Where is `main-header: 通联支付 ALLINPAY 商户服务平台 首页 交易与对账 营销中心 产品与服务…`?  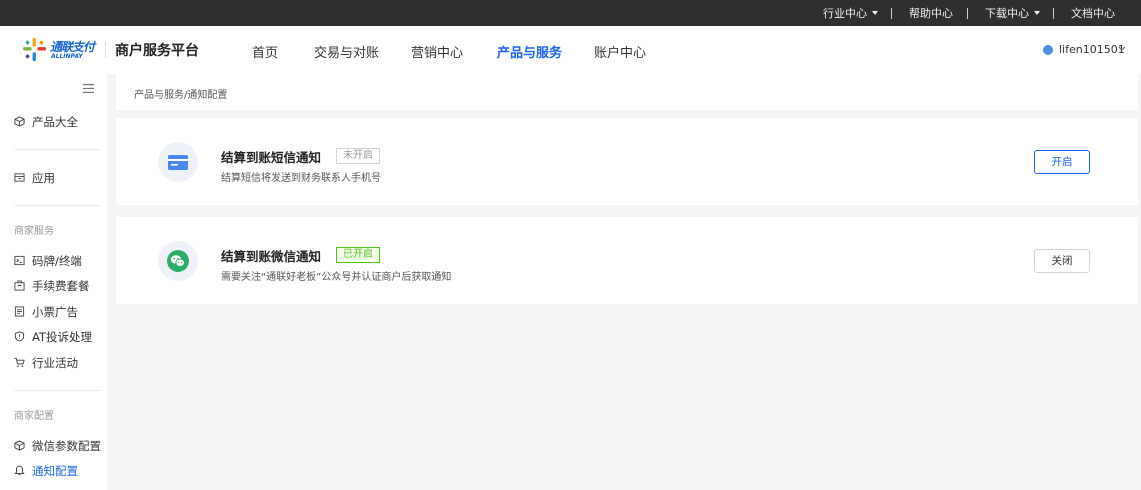
main-header: 通联支付 ALLINPAY 商户服务平台 首页 交易与对账 营销中心 产品与服务… is located at coordinates (570, 50).